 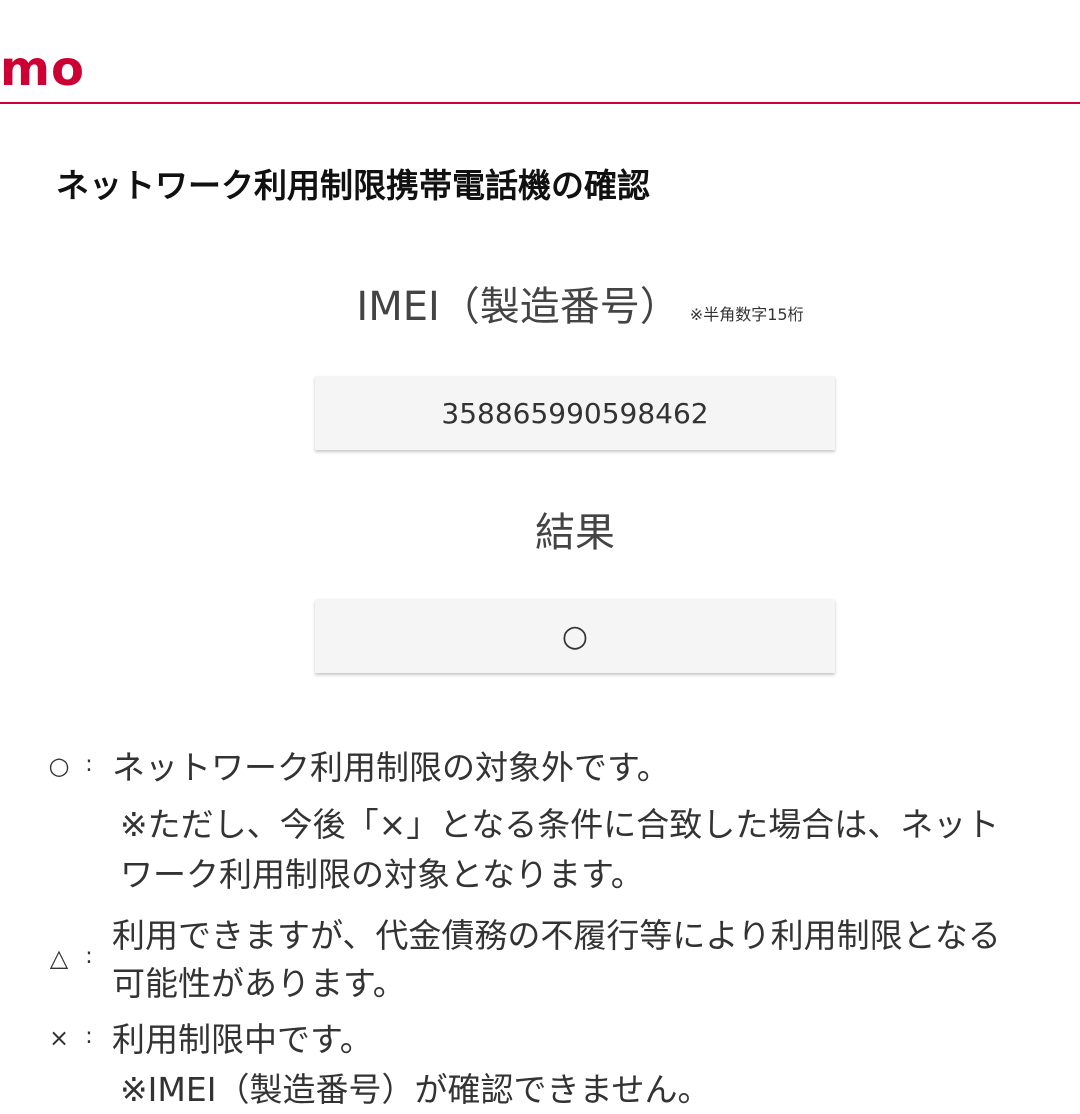 I want to click on legend-text-triangle: 利用できますが、代金債務の不履行等により利用制限となる 可能性があります。, so click(x=596, y=960).